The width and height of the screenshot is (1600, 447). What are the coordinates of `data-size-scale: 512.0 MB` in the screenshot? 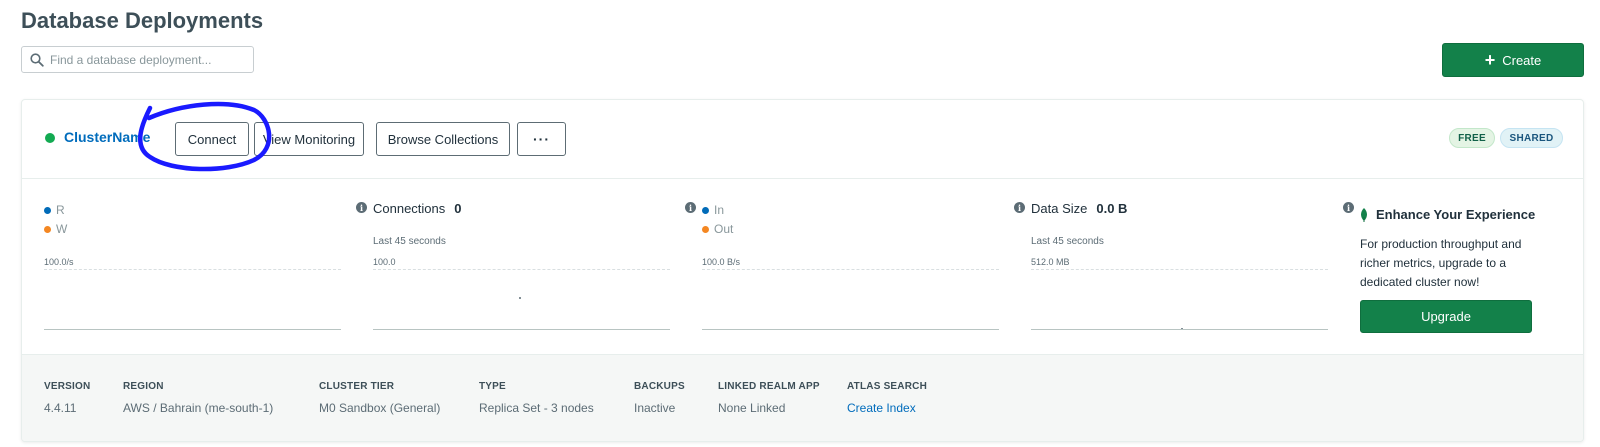 It's located at (1050, 262).